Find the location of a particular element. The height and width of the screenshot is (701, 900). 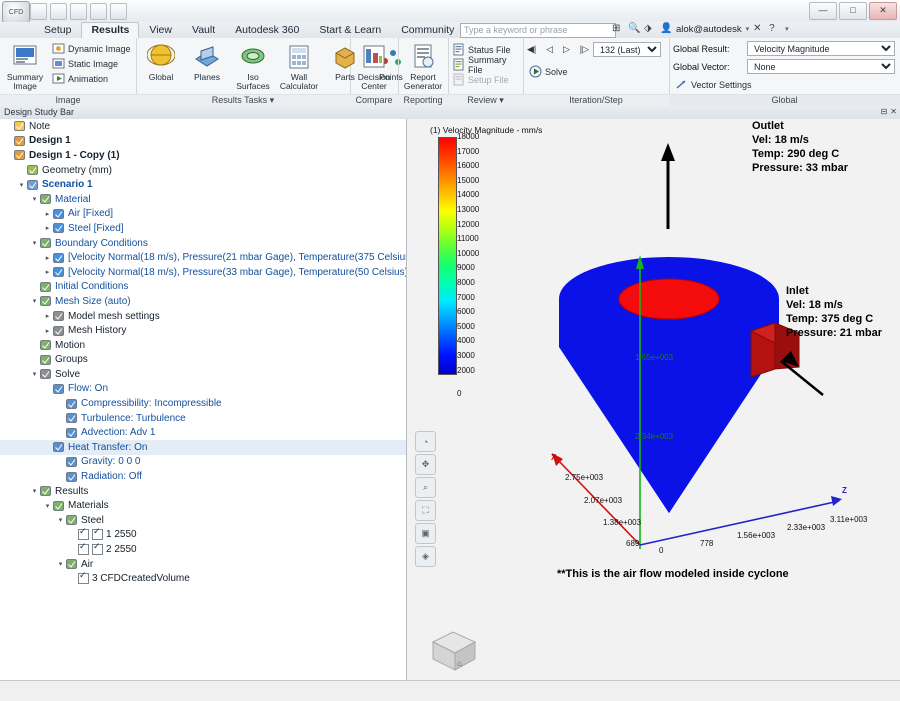

maximize-button: □ is located at coordinates (853, 11).